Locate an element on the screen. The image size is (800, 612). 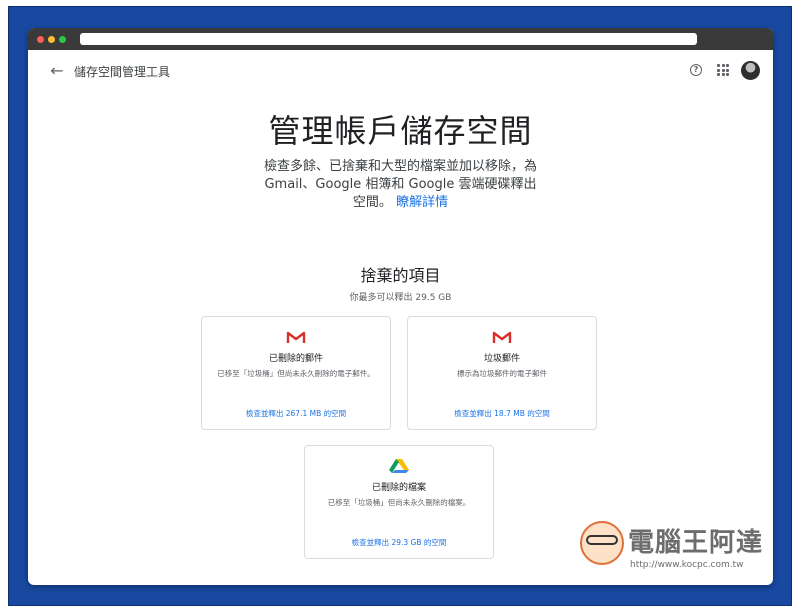
card-spam-emails: 垃圾郵件 標示為垃圾郵件的電子郵件 檢查並釋出 18.7 MB 的空間 is located at coordinates (502, 373).